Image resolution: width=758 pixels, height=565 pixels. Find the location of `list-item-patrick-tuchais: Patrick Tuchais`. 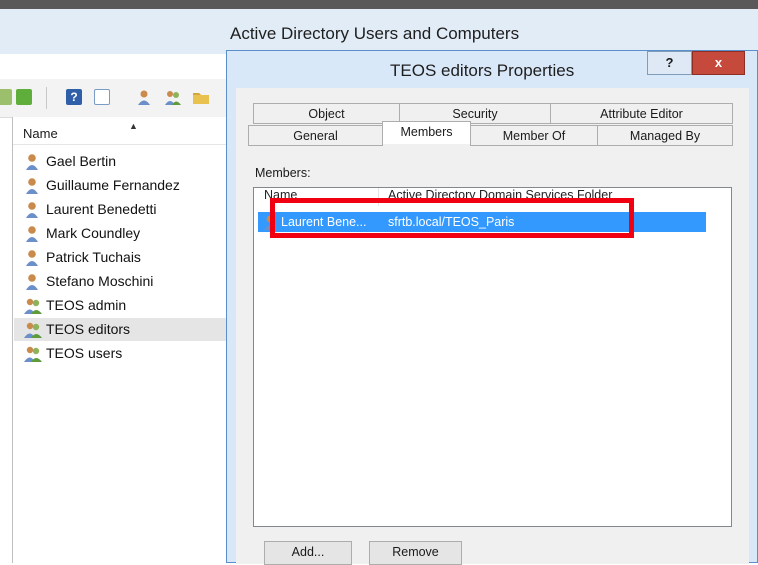

list-item-patrick-tuchais: Patrick Tuchais is located at coordinates (123, 257).